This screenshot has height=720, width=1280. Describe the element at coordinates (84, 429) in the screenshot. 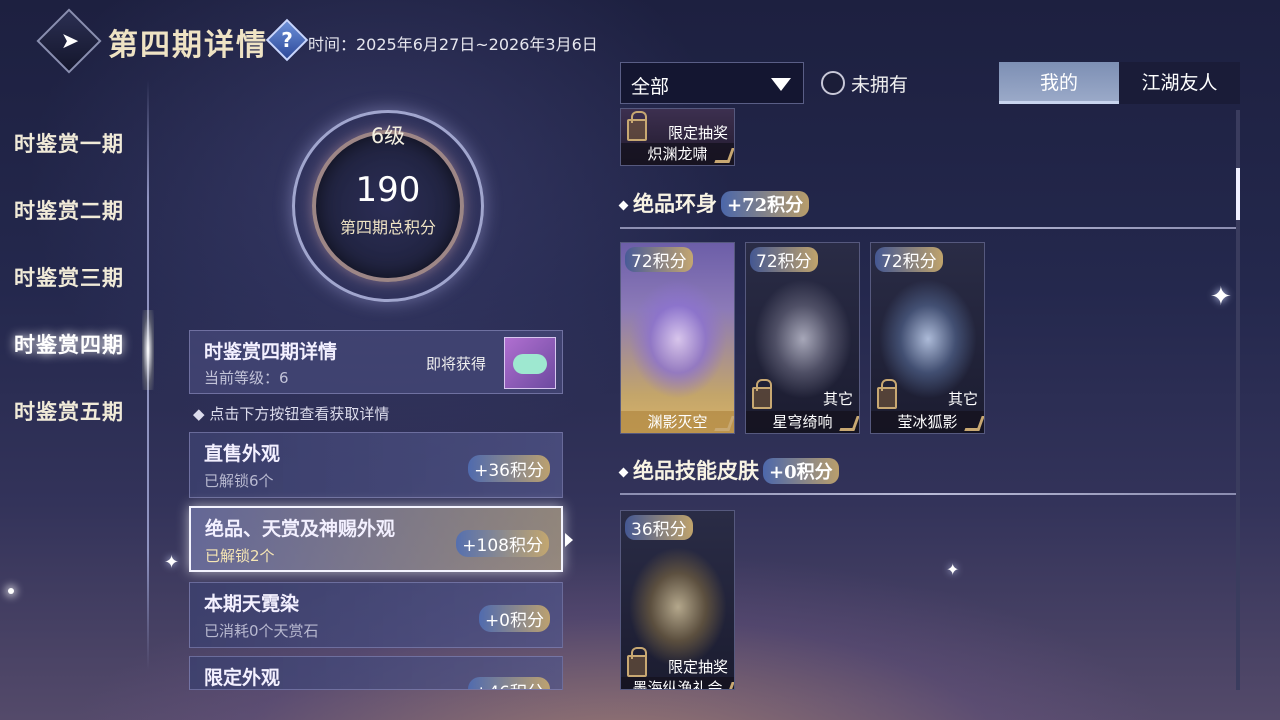

I see `nav-item-period-5: 时鉴赏五期` at that location.